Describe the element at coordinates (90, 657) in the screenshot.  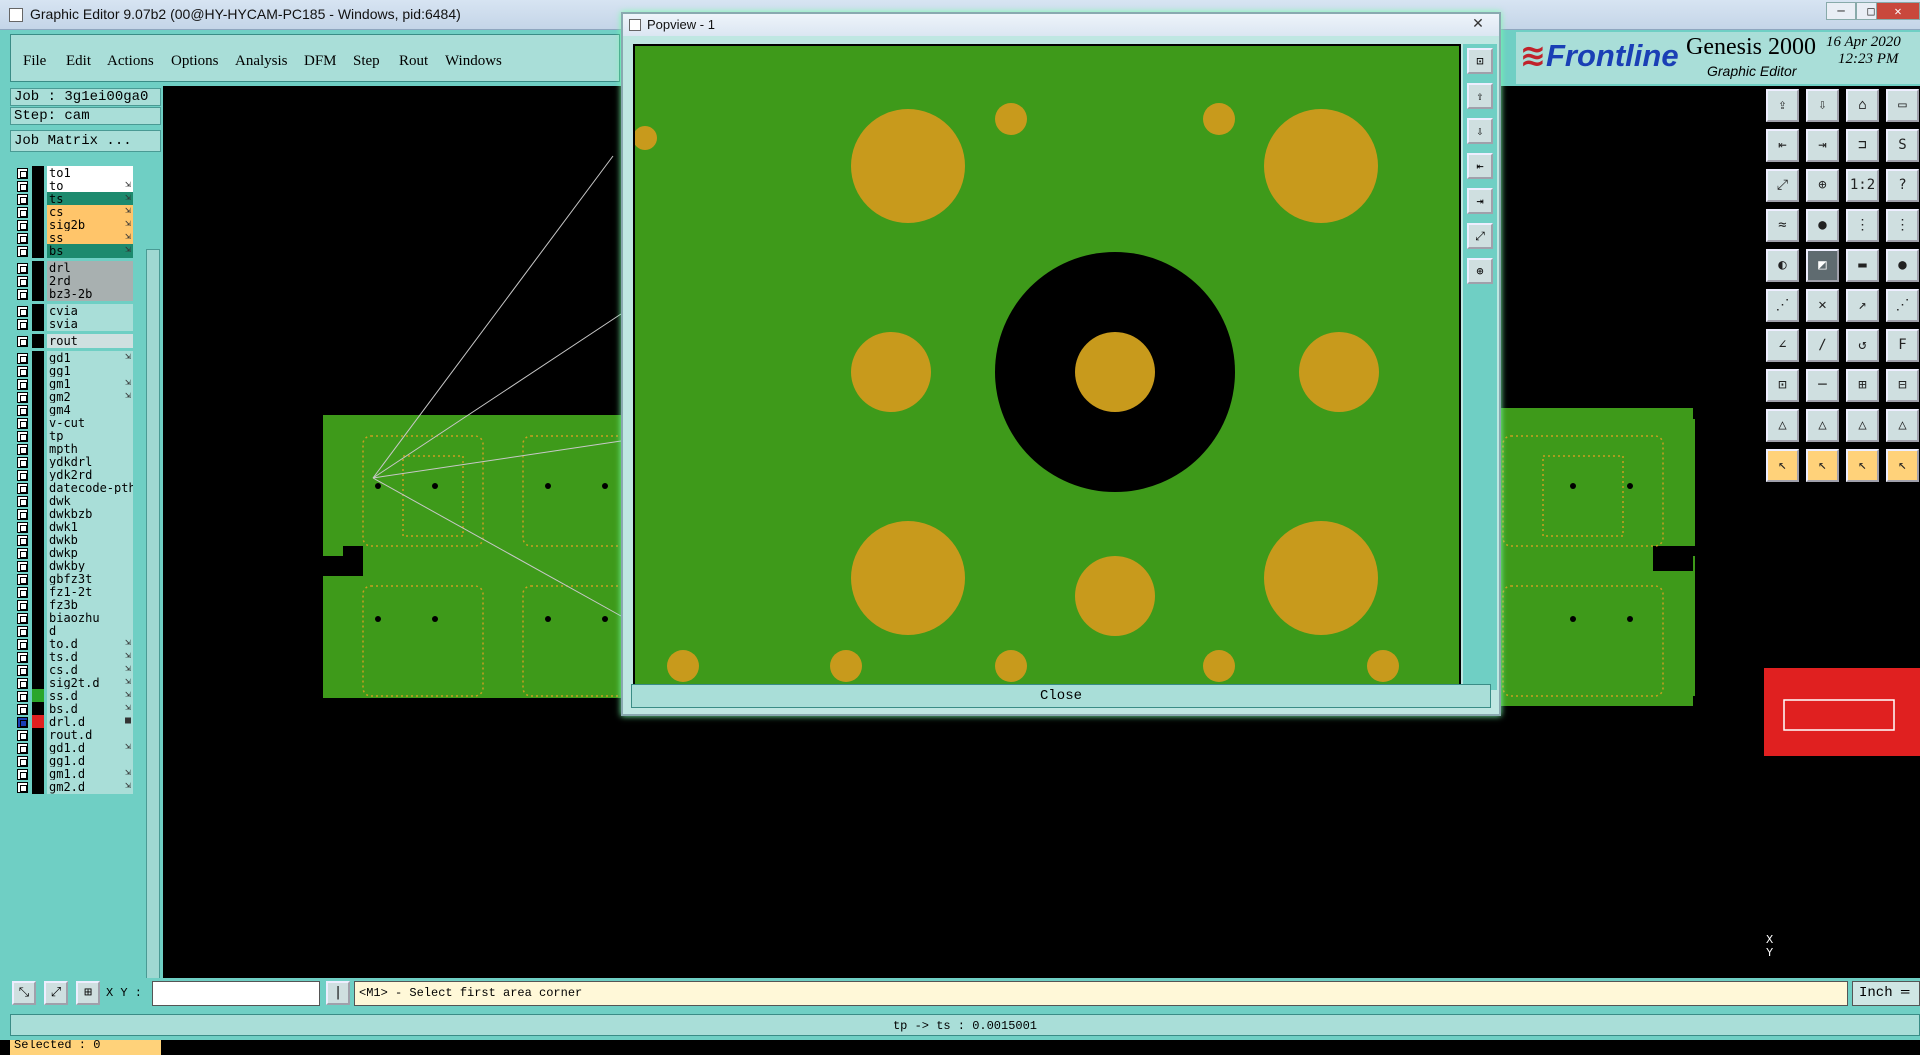
I see `layer-name: ts.d` at that location.